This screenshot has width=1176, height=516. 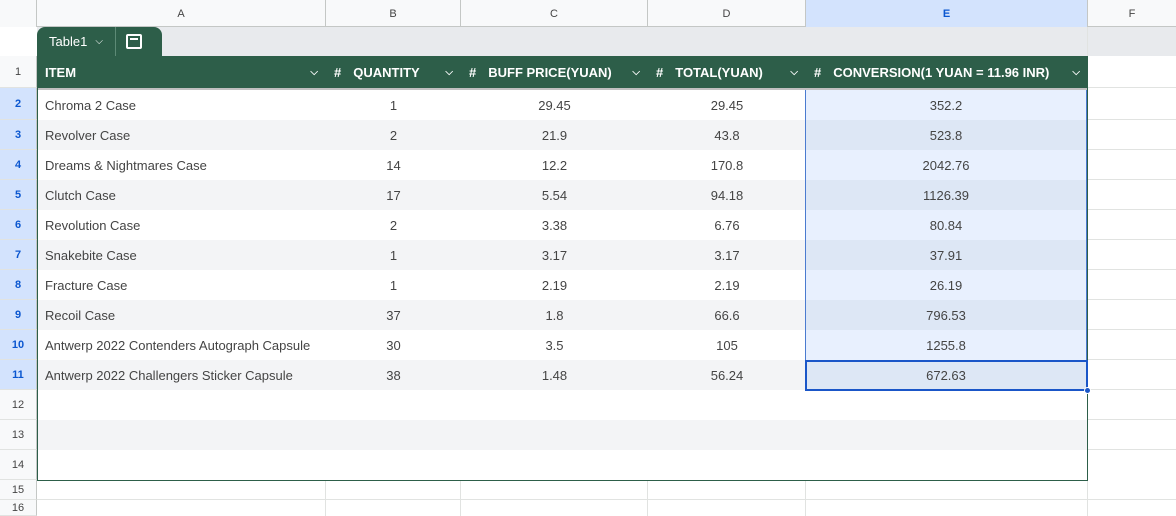 What do you see at coordinates (946, 165) in the screenshot?
I see `cell-conversion: 2042.76` at bounding box center [946, 165].